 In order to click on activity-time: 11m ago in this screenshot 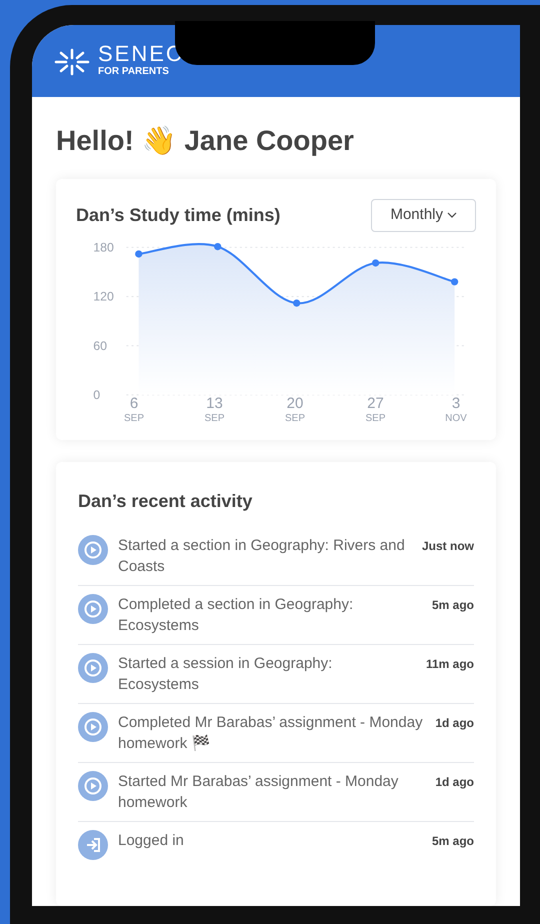, I will do `click(450, 664)`.